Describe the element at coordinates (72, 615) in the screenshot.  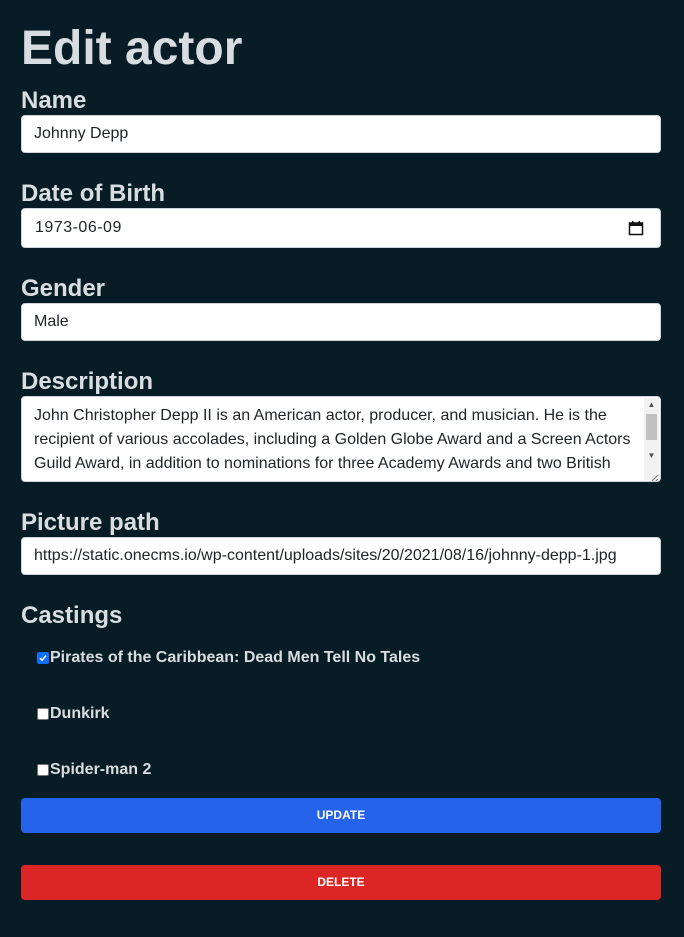
I see `castings-label: Castings` at that location.